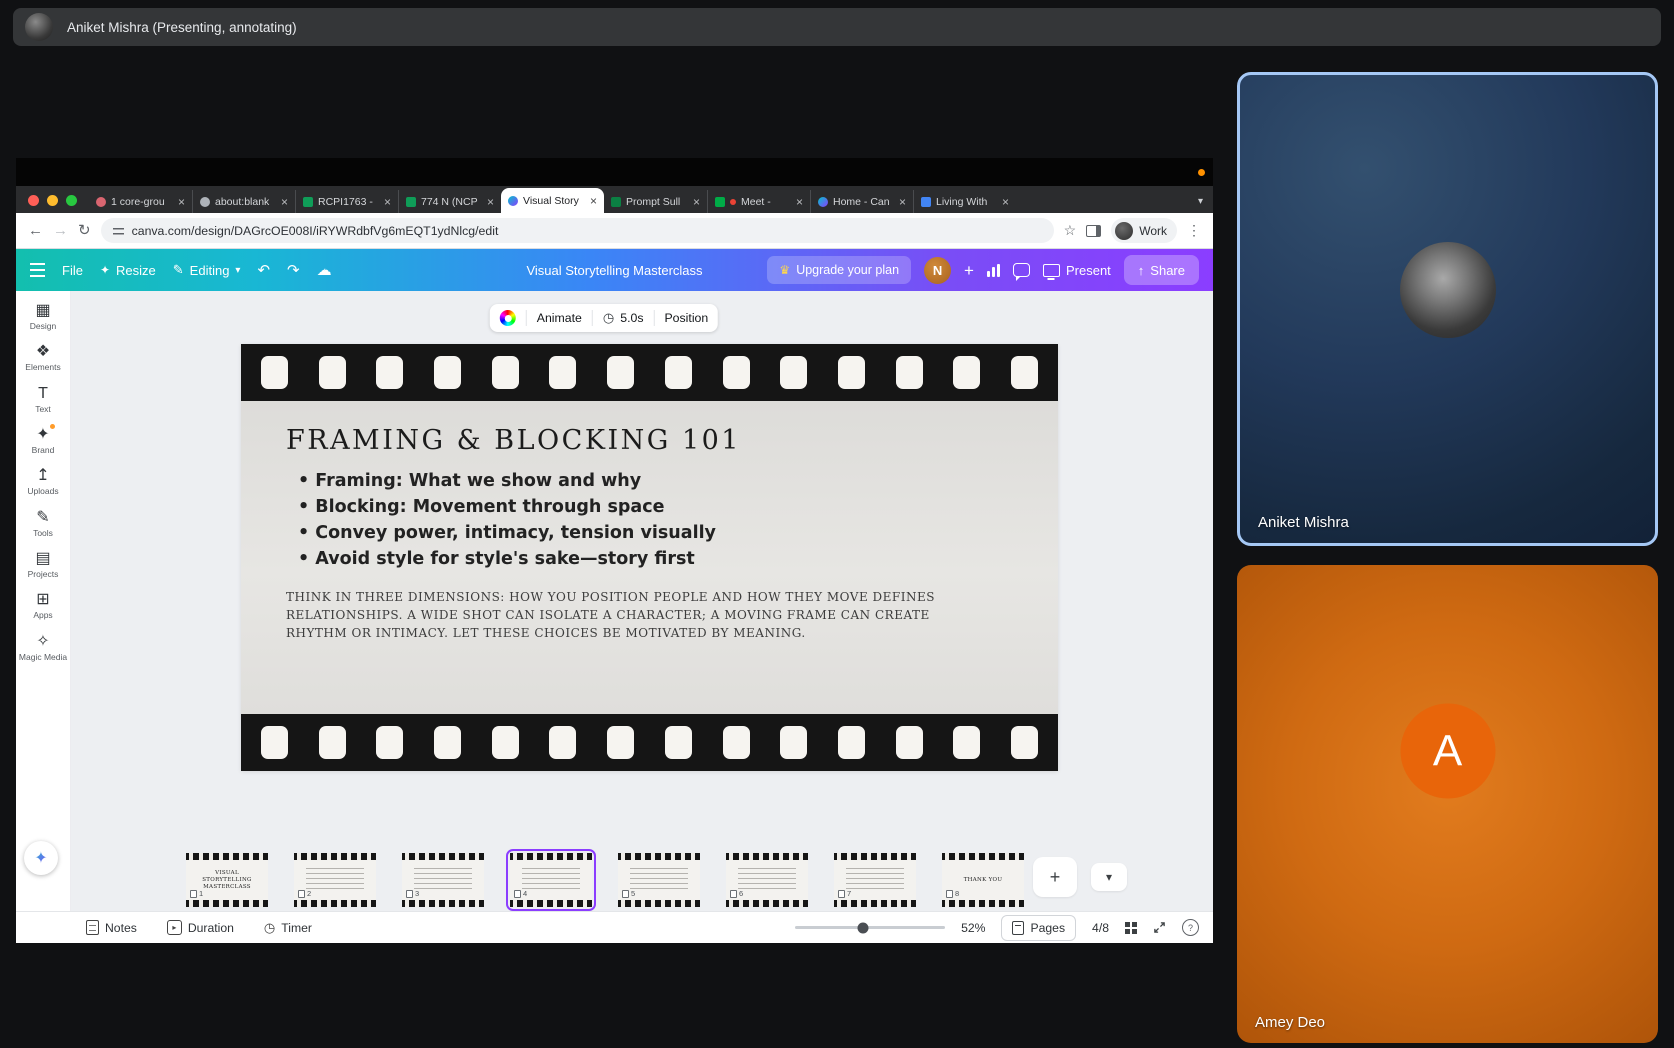 The image size is (1674, 1048). Describe the element at coordinates (1018, 927) in the screenshot. I see `pages-icon` at that location.